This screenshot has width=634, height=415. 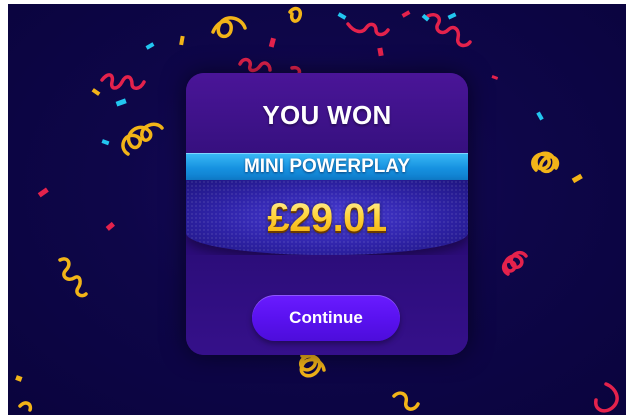 I want to click on prize-amount: £29.01, so click(x=327, y=218).